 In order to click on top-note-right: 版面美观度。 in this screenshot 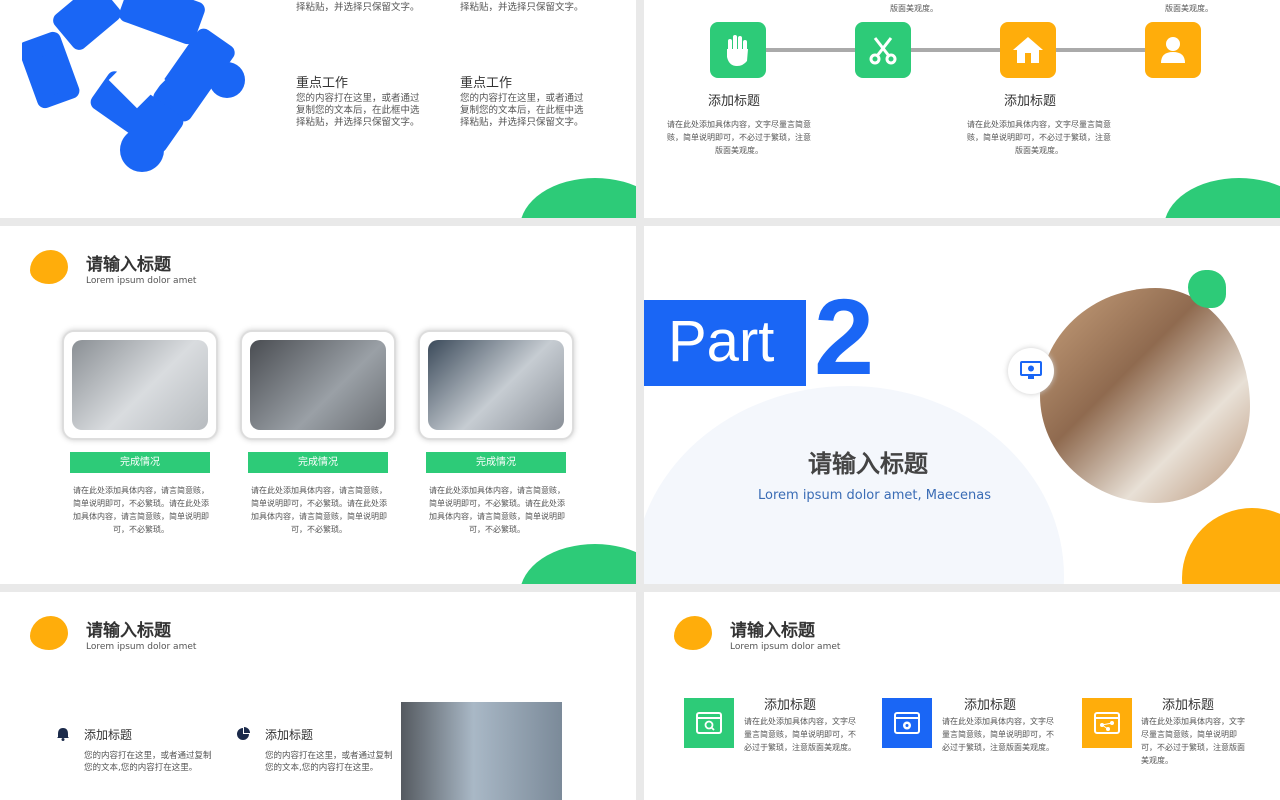, I will do `click(1189, 8)`.